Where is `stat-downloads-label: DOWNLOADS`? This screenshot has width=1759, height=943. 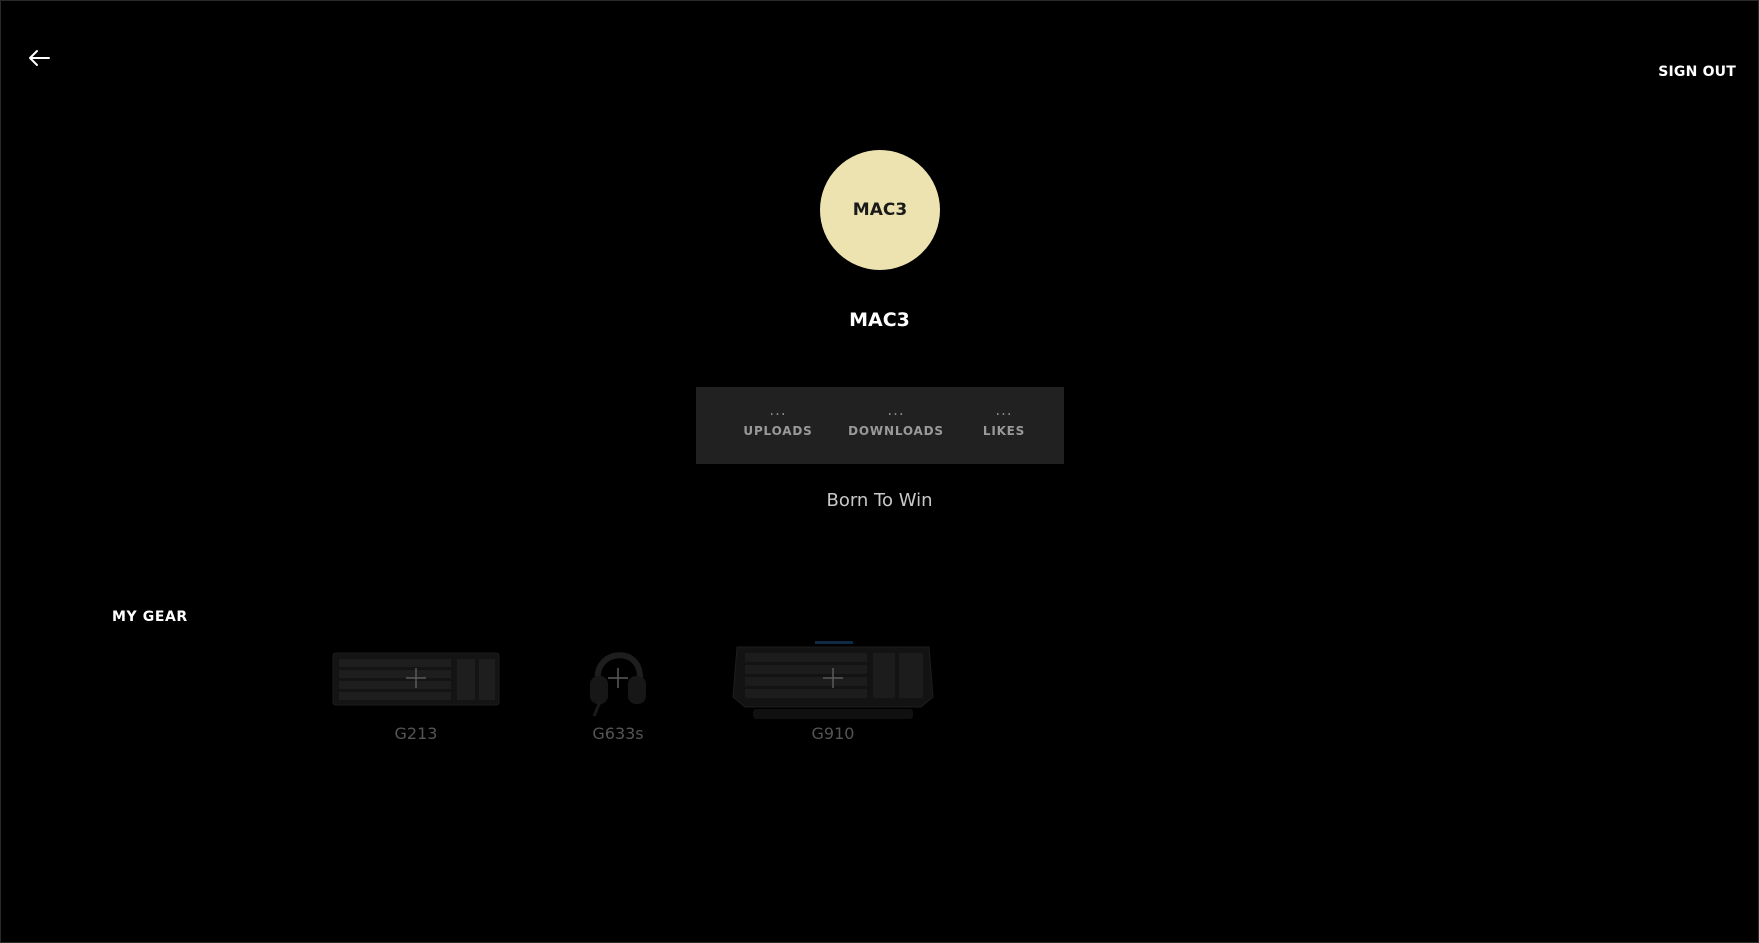
stat-downloads-label: DOWNLOADS is located at coordinates (896, 431).